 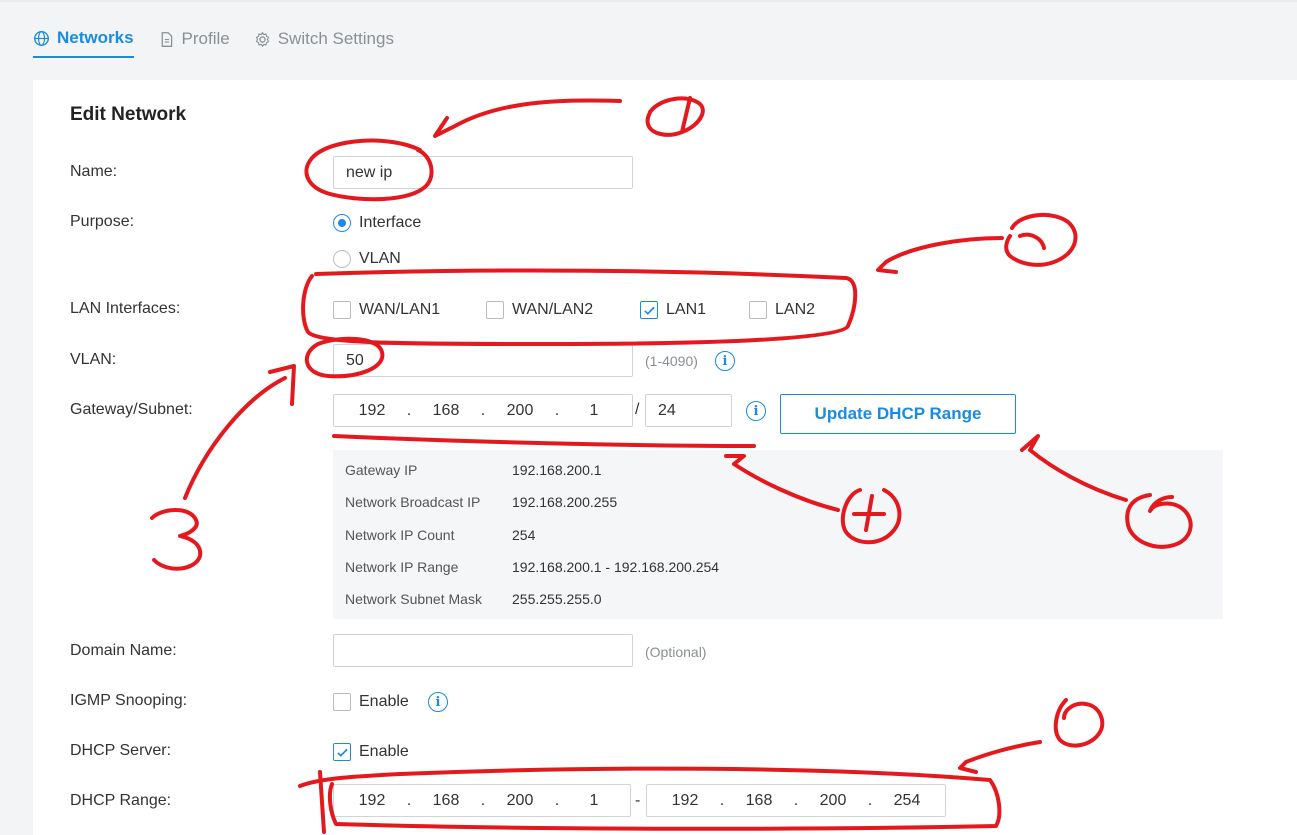 What do you see at coordinates (688, 410) in the screenshot?
I see `subnet-input: 24` at bounding box center [688, 410].